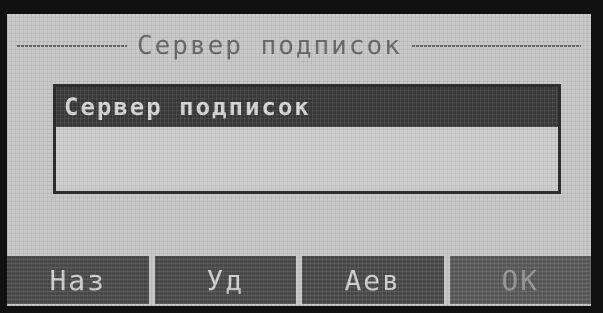  Describe the element at coordinates (78, 280) in the screenshot. I see `back-softkey: Наз` at that location.